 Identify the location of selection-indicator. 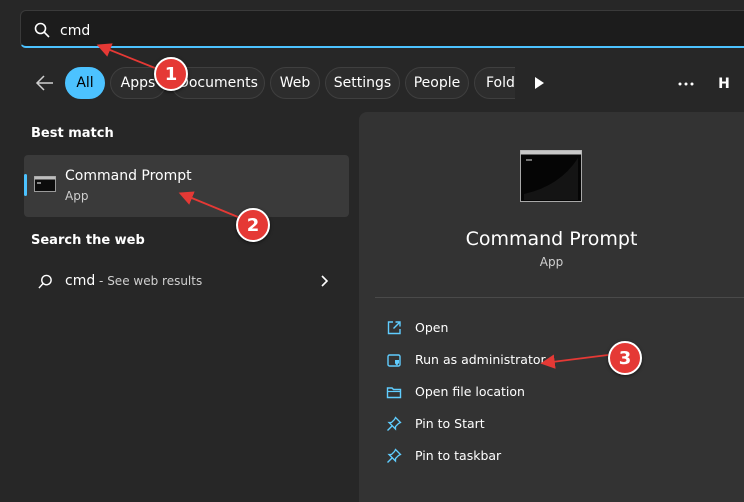
(25, 185).